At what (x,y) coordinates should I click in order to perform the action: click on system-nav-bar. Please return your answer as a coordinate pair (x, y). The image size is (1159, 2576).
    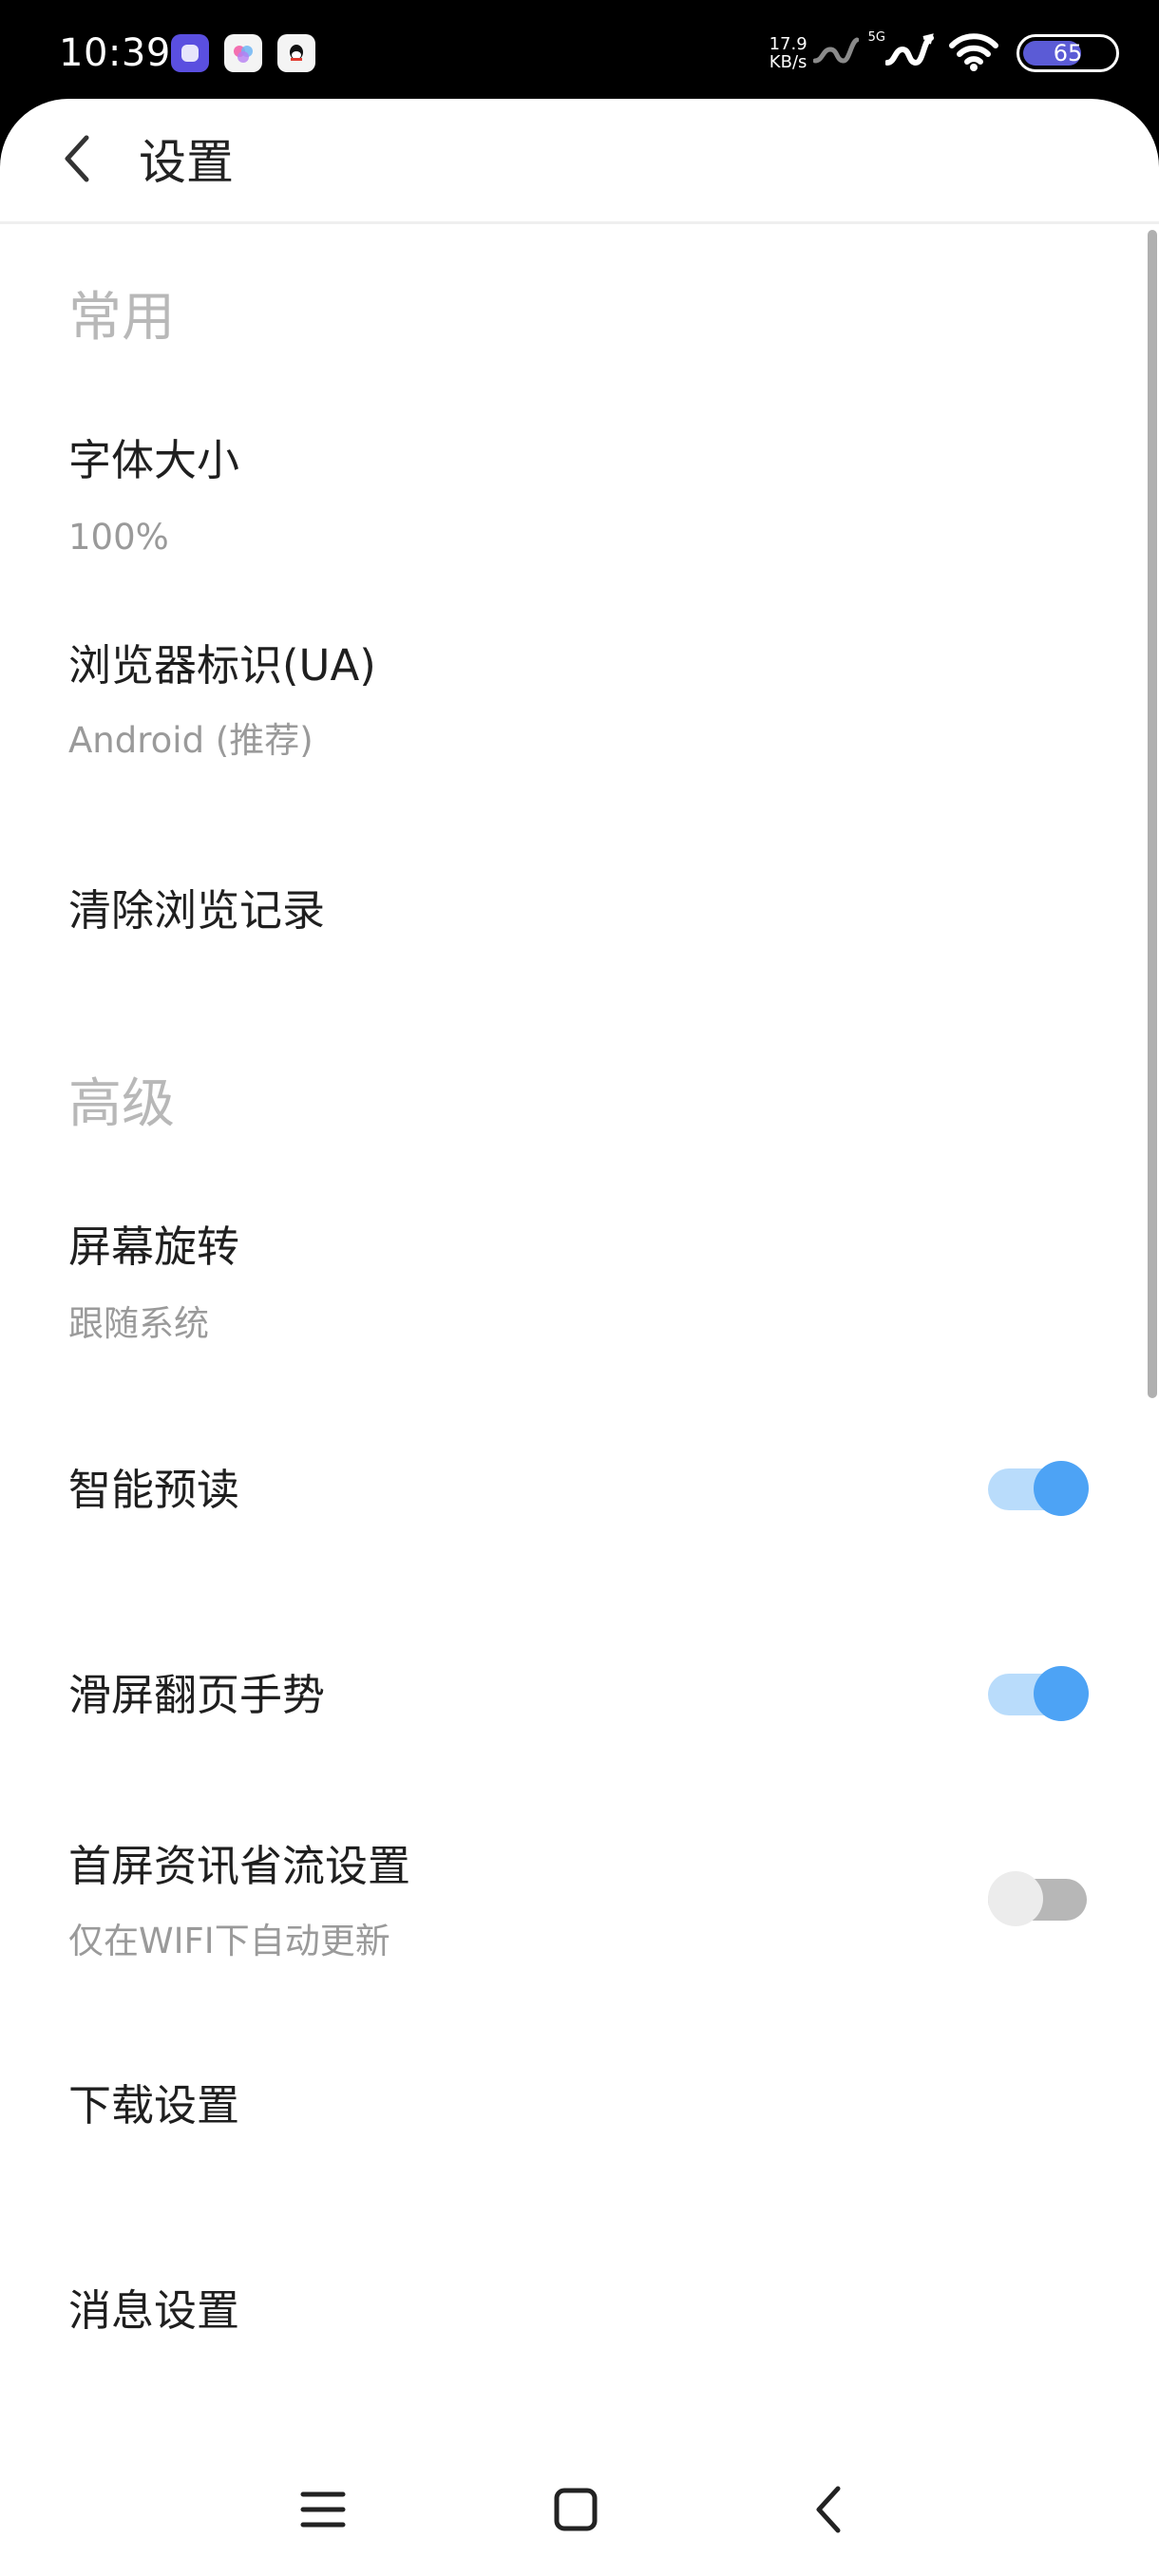
    Looking at the image, I should click on (579, 2509).